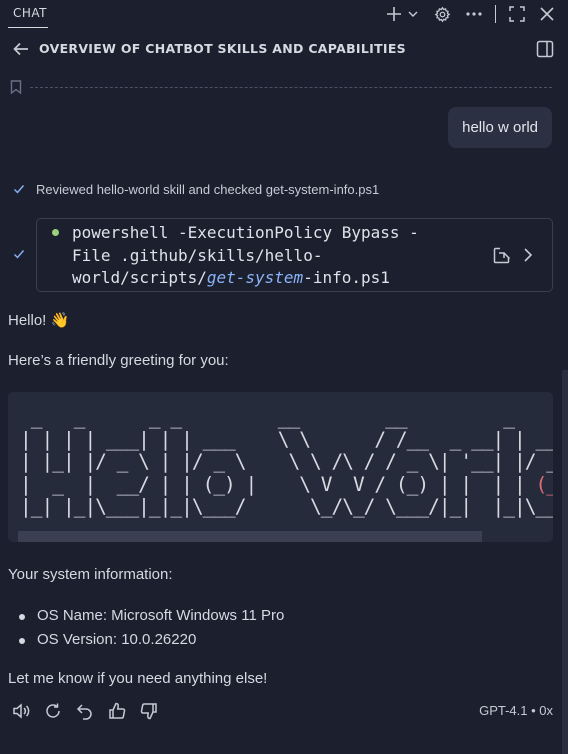  What do you see at coordinates (565, 562) in the screenshot?
I see `vertical-scrollbar` at bounding box center [565, 562].